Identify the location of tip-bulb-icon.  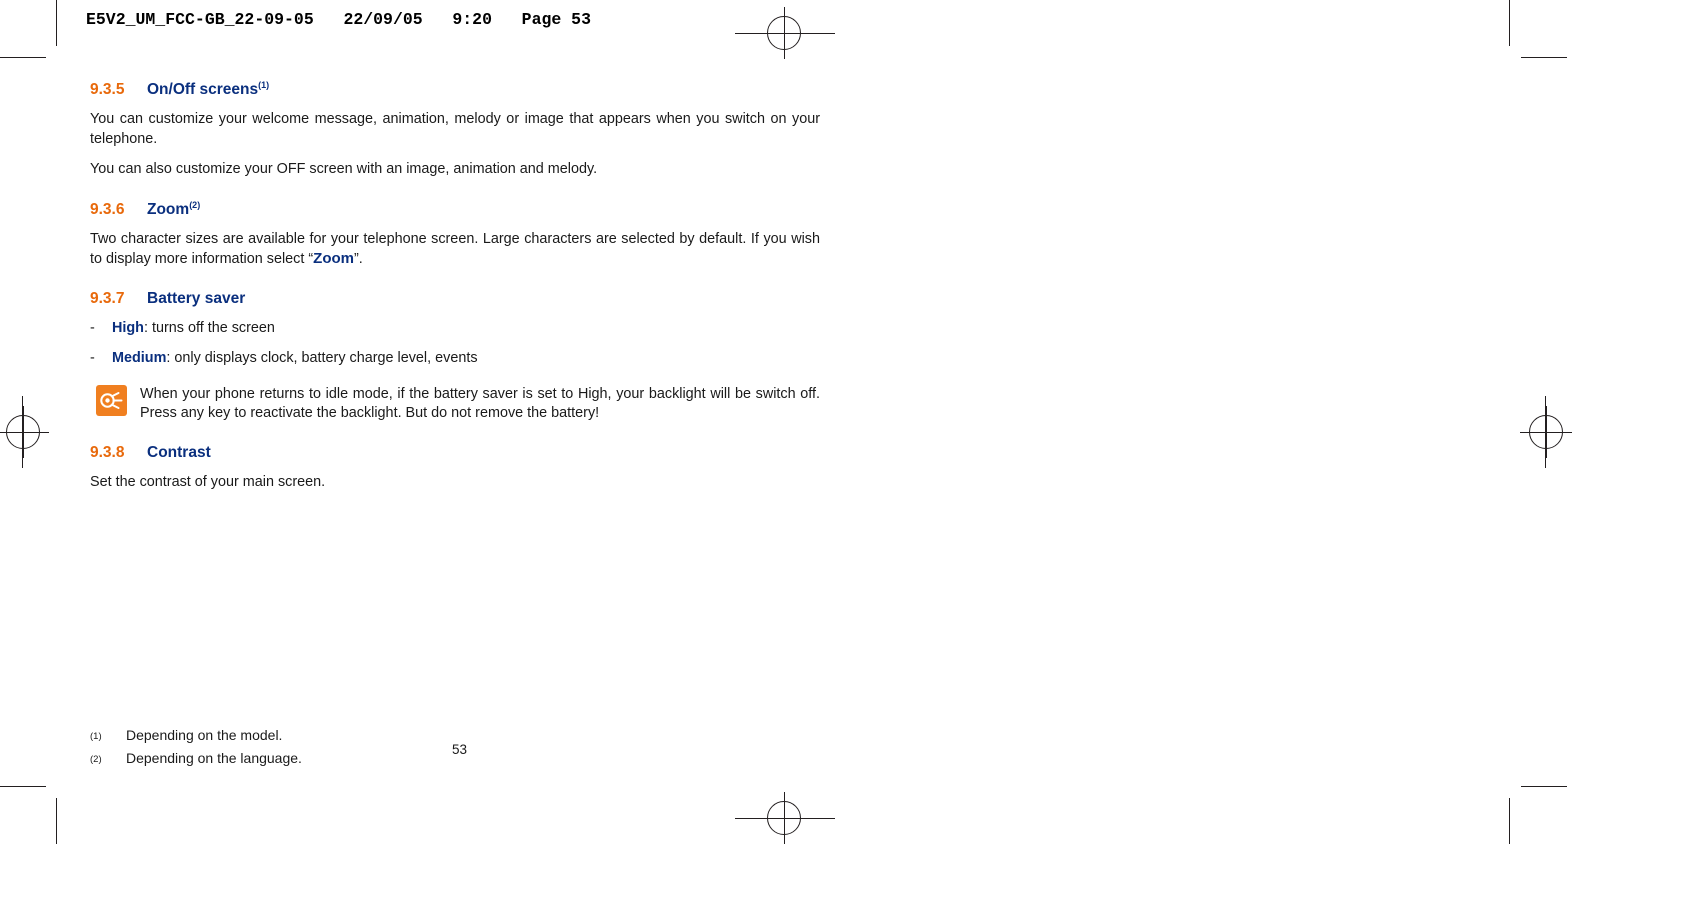
(111, 400).